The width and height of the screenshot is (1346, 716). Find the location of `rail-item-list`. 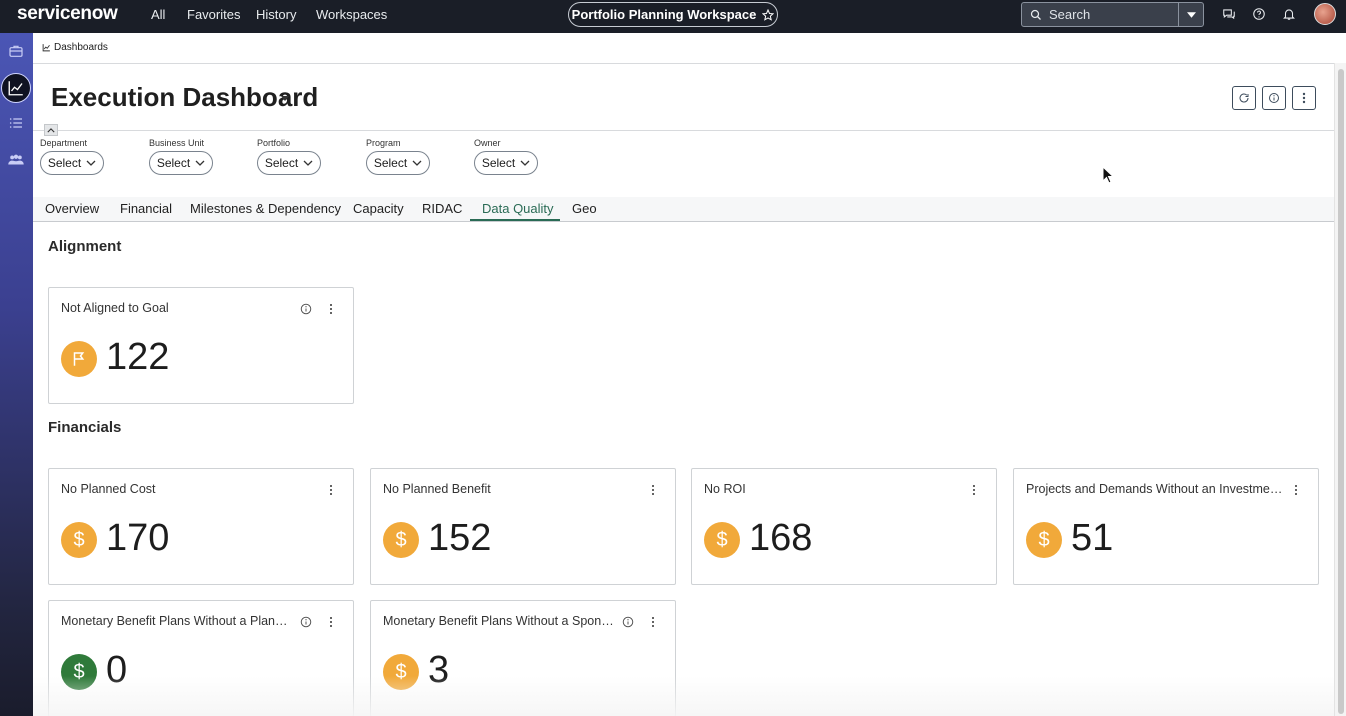

rail-item-list is located at coordinates (16, 123).